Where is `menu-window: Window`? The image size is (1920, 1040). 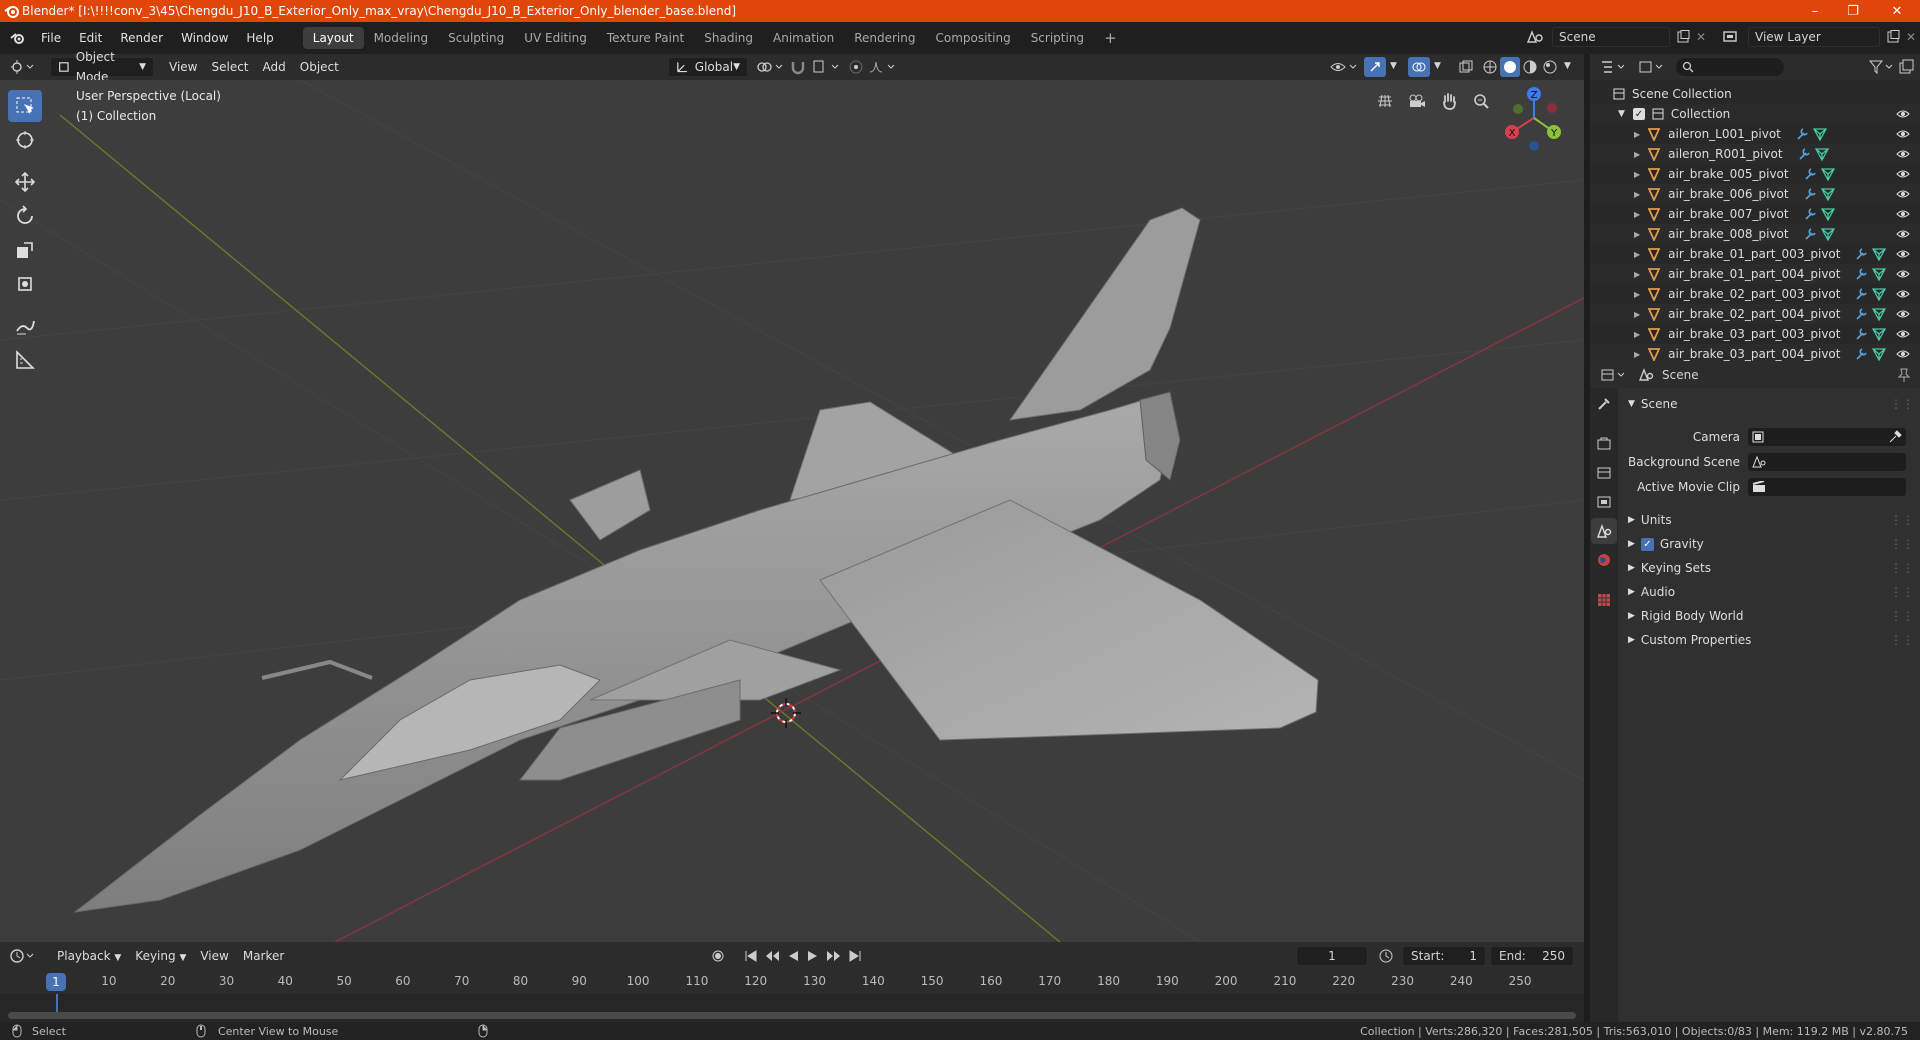
menu-window: Window is located at coordinates (204, 38).